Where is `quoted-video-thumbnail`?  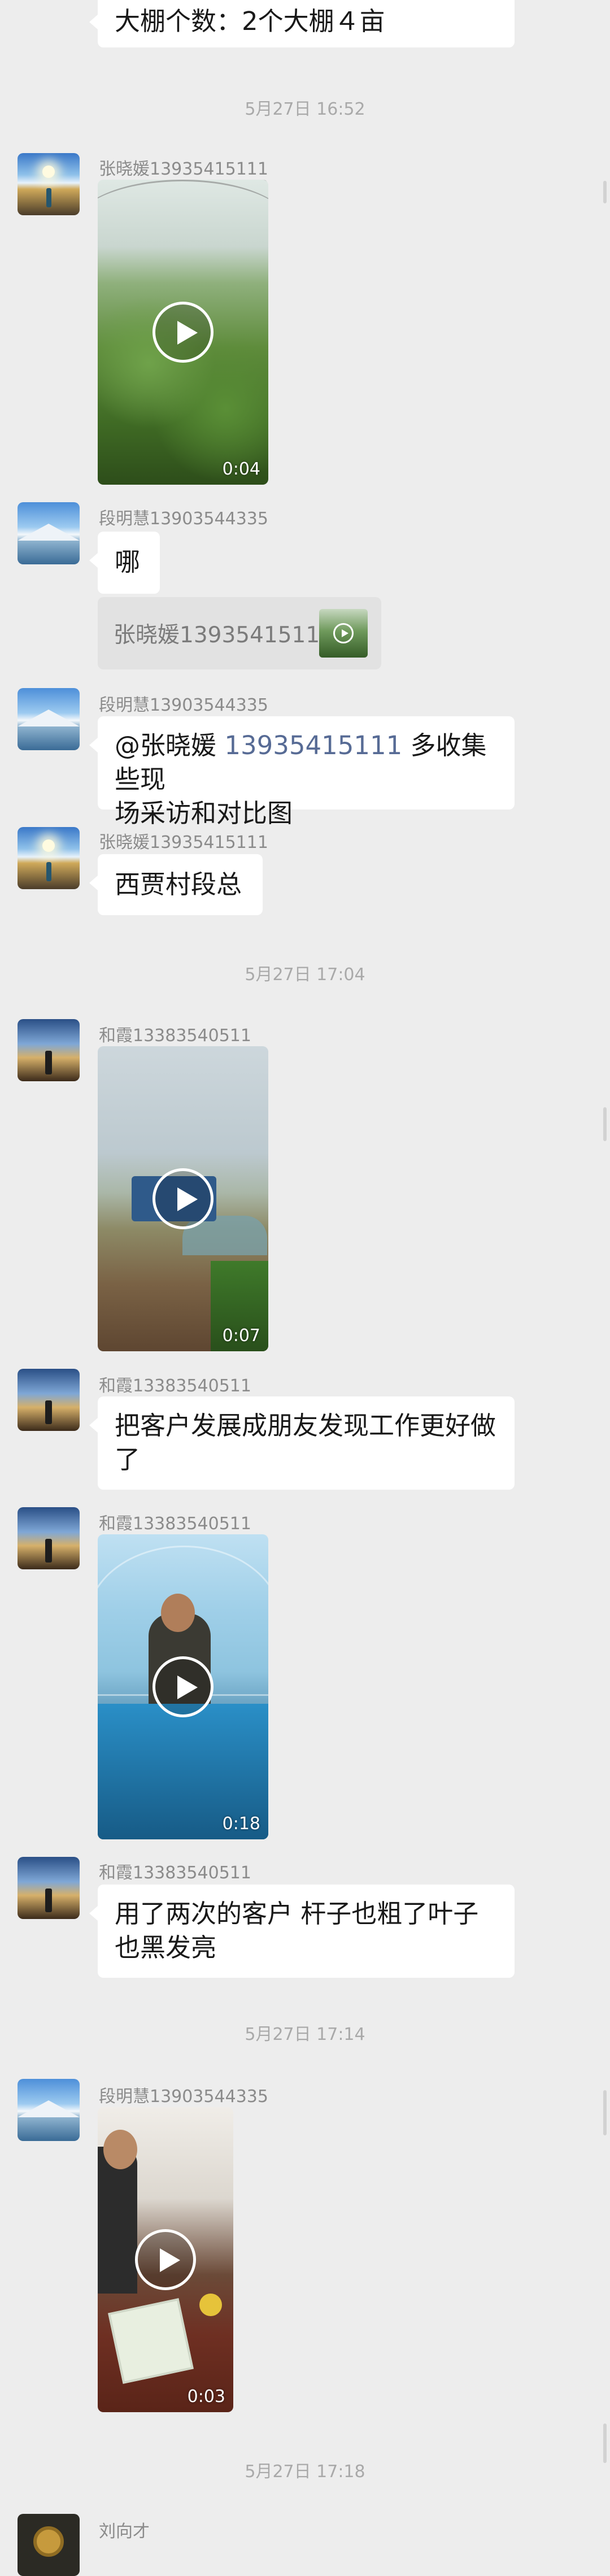
quoted-video-thumbnail is located at coordinates (343, 633).